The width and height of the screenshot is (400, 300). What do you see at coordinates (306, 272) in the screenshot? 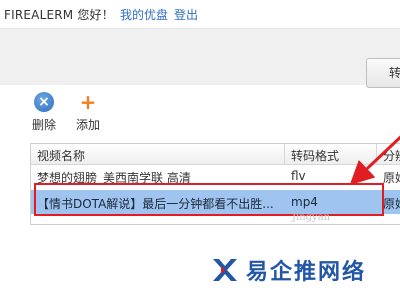
I see `brand-text: 易企推网络` at bounding box center [306, 272].